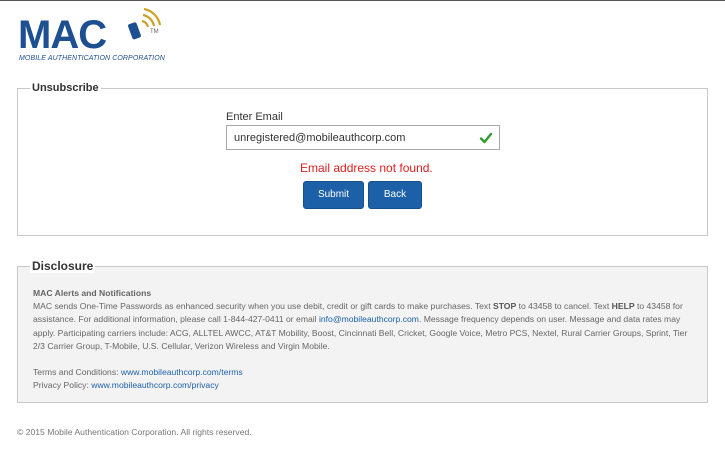 The image size is (725, 454). I want to click on disclosure-text-2: to 43458 to cancel. Text, so click(564, 306).